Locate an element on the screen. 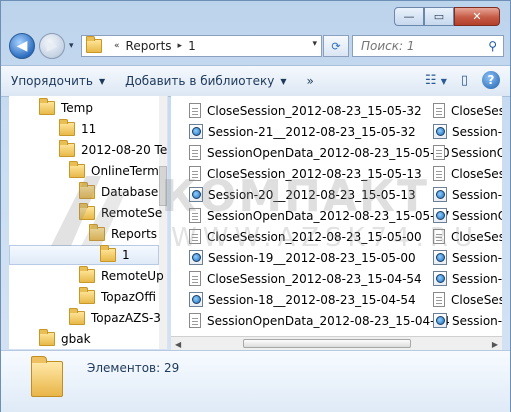  preview-pane-button: ▯ is located at coordinates (464, 80).